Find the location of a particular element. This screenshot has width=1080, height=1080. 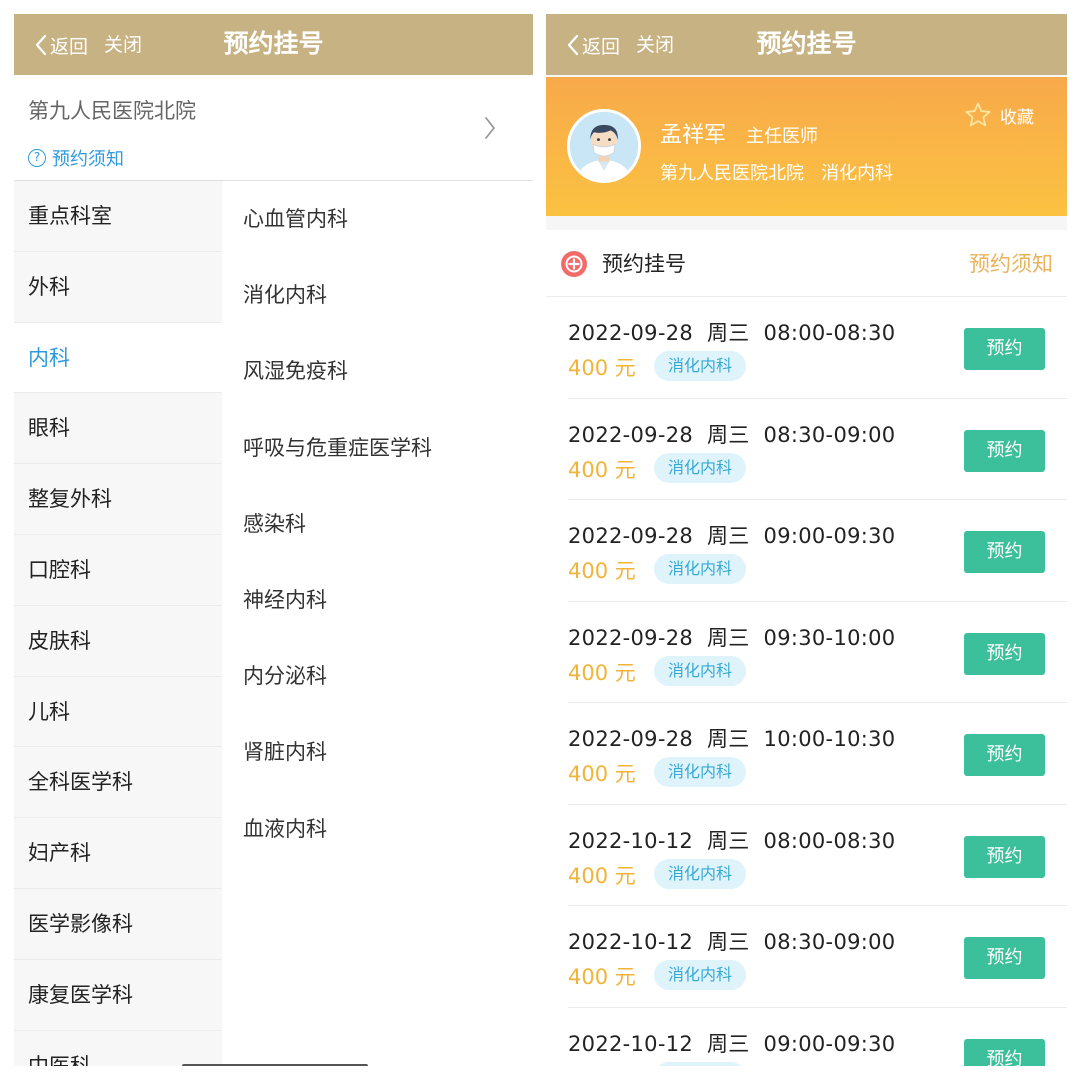

doctor-hospital-dept: 第九人民医院北院 消化内科 is located at coordinates (777, 173).